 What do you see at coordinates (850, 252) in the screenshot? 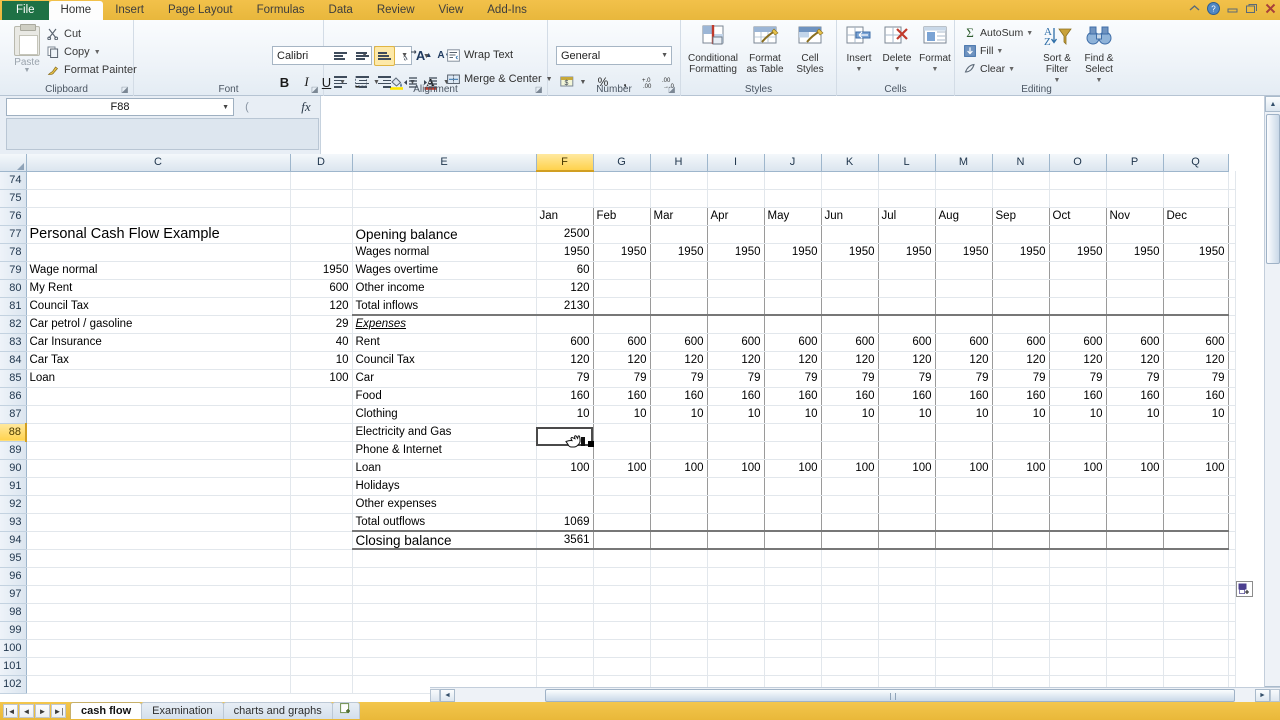
I see `cell-K78: 1950` at bounding box center [850, 252].